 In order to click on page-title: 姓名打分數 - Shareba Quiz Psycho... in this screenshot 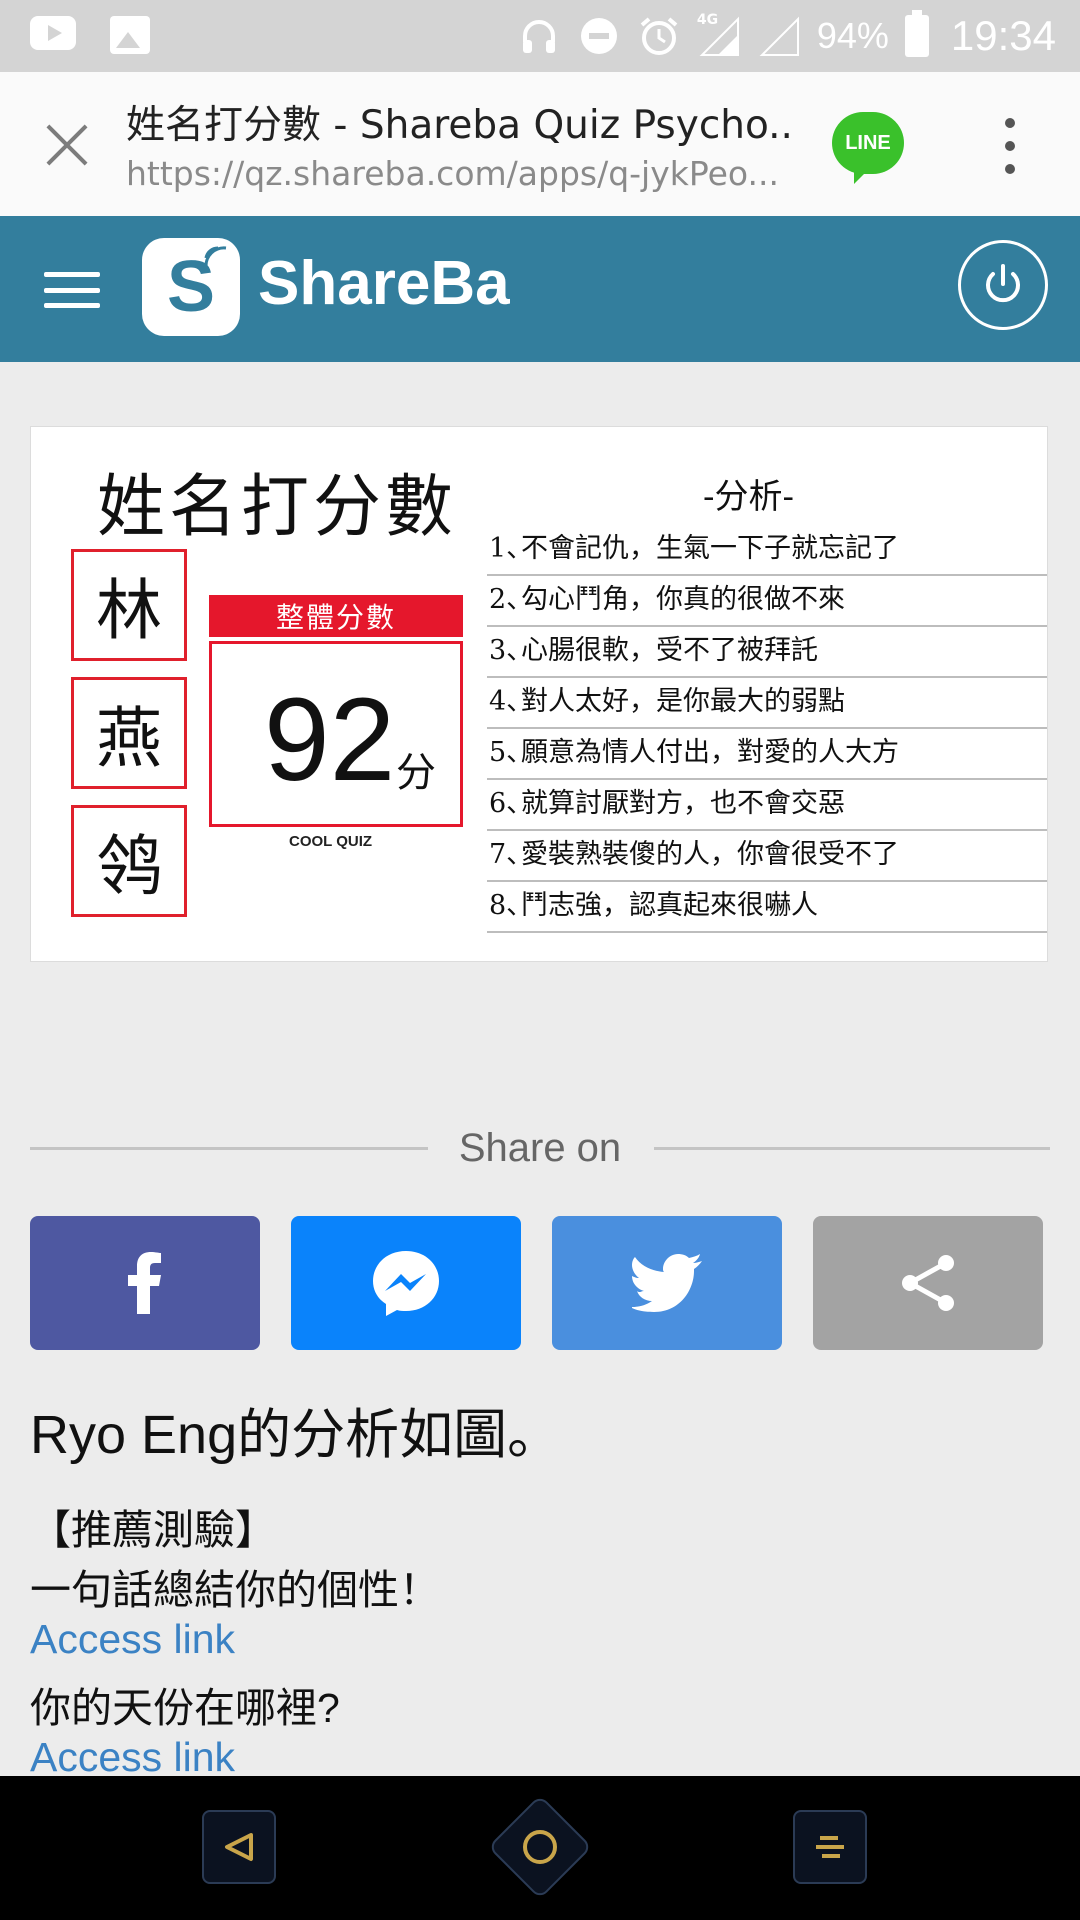, I will do `click(461, 122)`.